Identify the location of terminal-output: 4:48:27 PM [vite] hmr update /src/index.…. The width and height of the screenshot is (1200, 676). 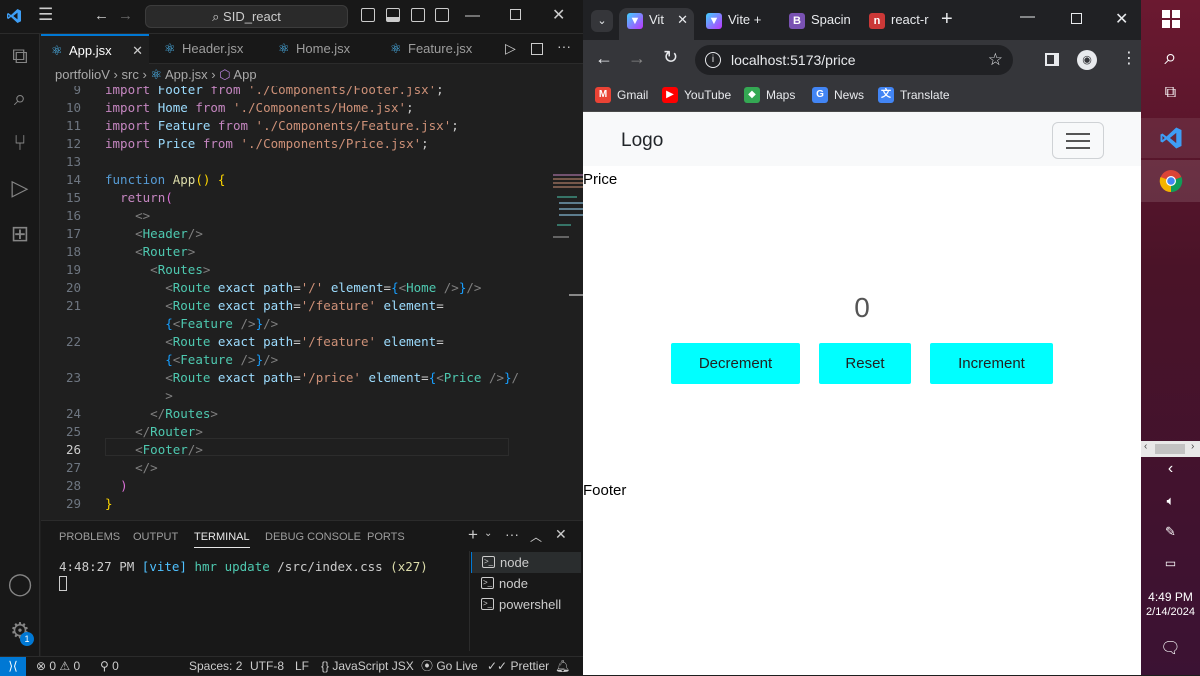
(243, 575).